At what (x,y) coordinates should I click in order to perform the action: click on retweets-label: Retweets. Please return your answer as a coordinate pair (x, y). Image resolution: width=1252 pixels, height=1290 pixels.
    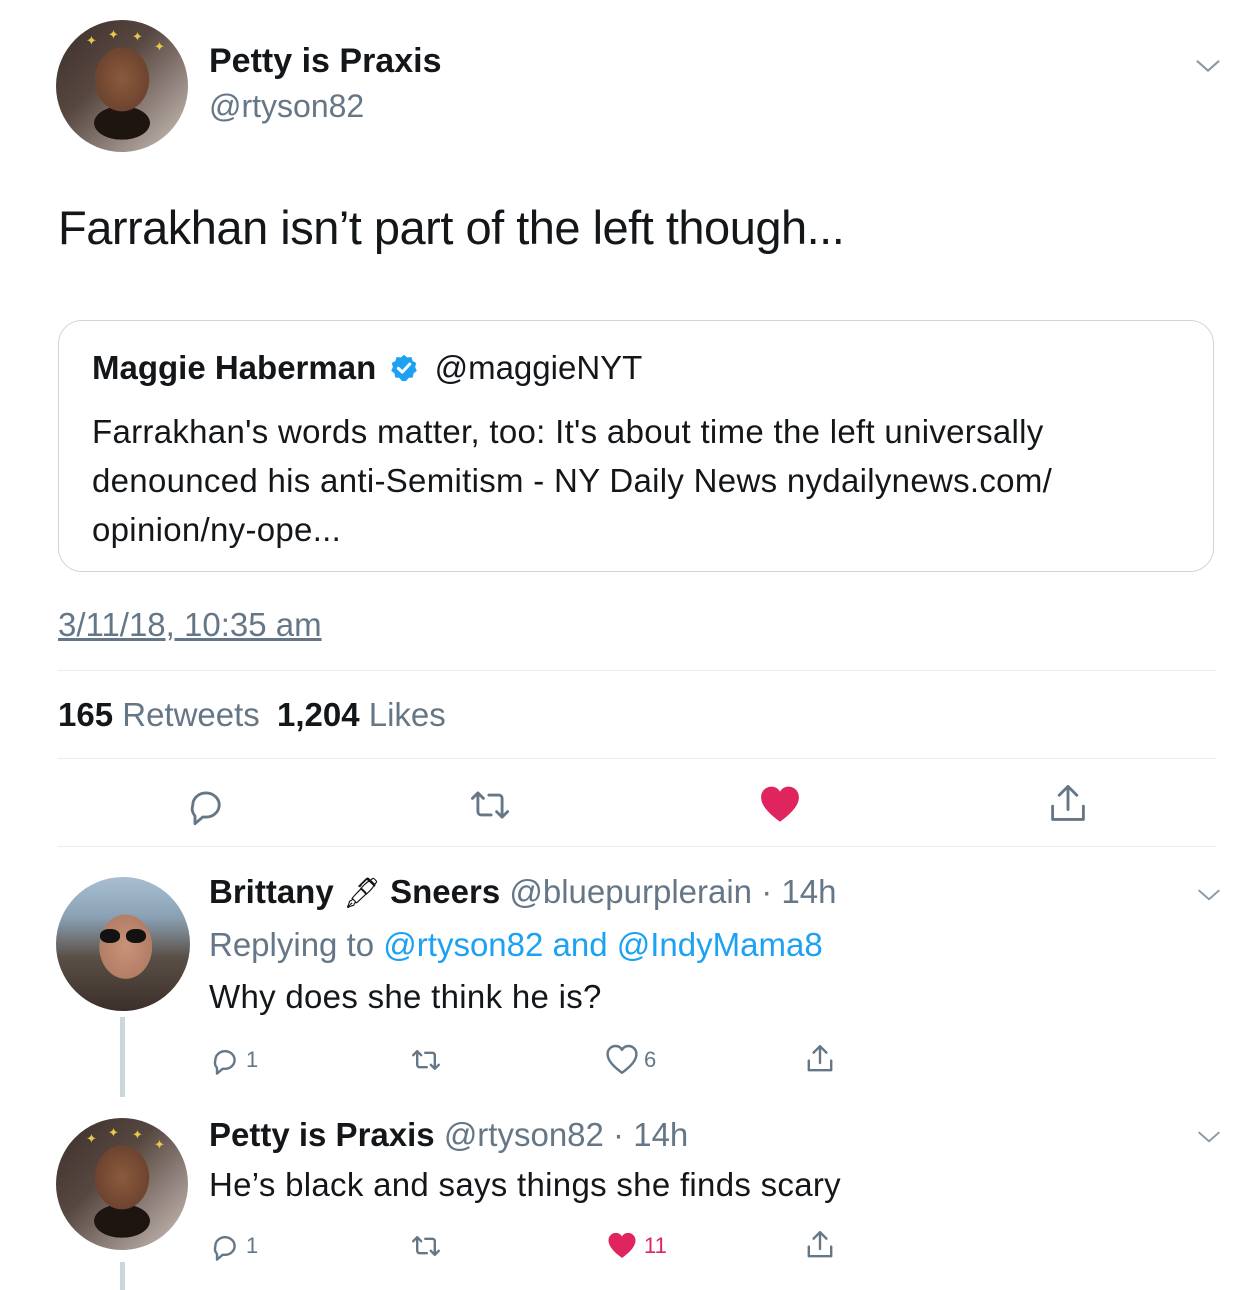
    Looking at the image, I should click on (191, 714).